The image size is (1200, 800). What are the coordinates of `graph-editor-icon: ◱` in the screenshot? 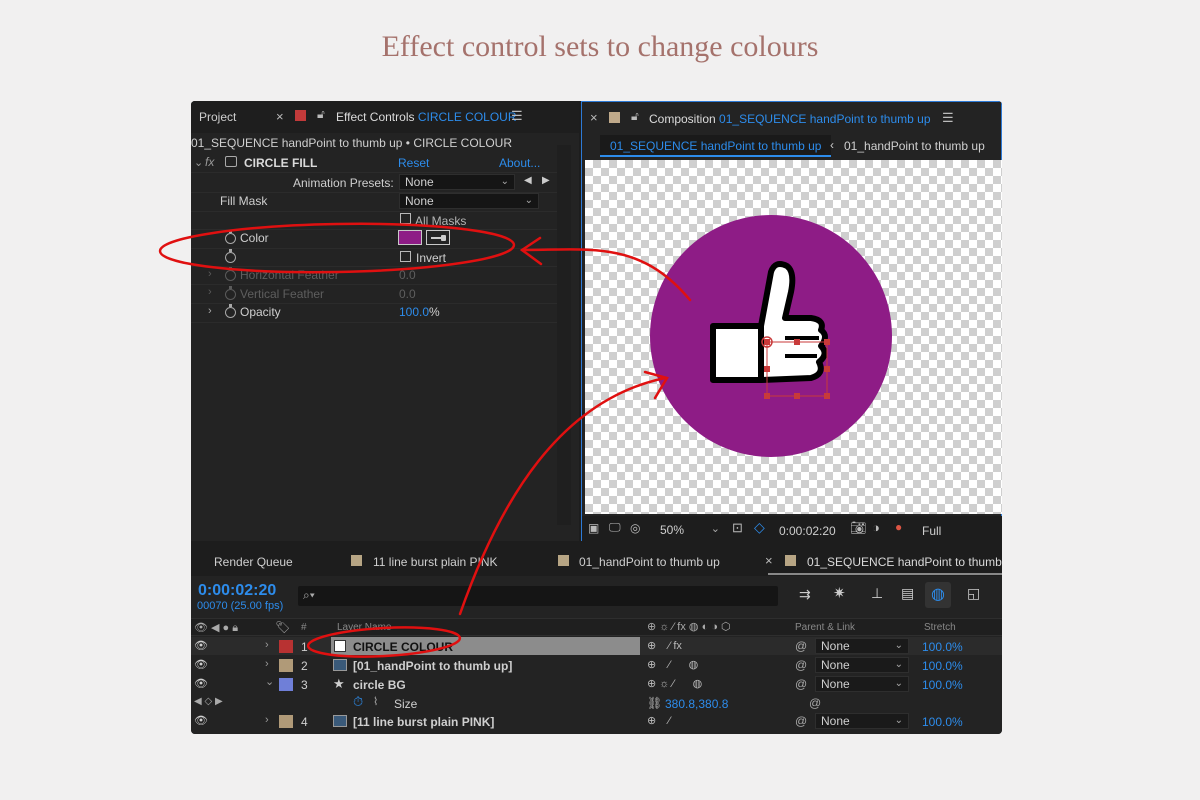 It's located at (973, 593).